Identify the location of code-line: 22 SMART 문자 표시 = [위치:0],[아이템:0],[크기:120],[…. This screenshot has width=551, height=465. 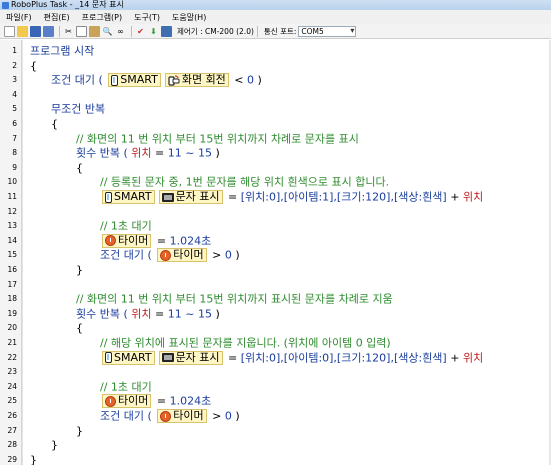
(275, 357).